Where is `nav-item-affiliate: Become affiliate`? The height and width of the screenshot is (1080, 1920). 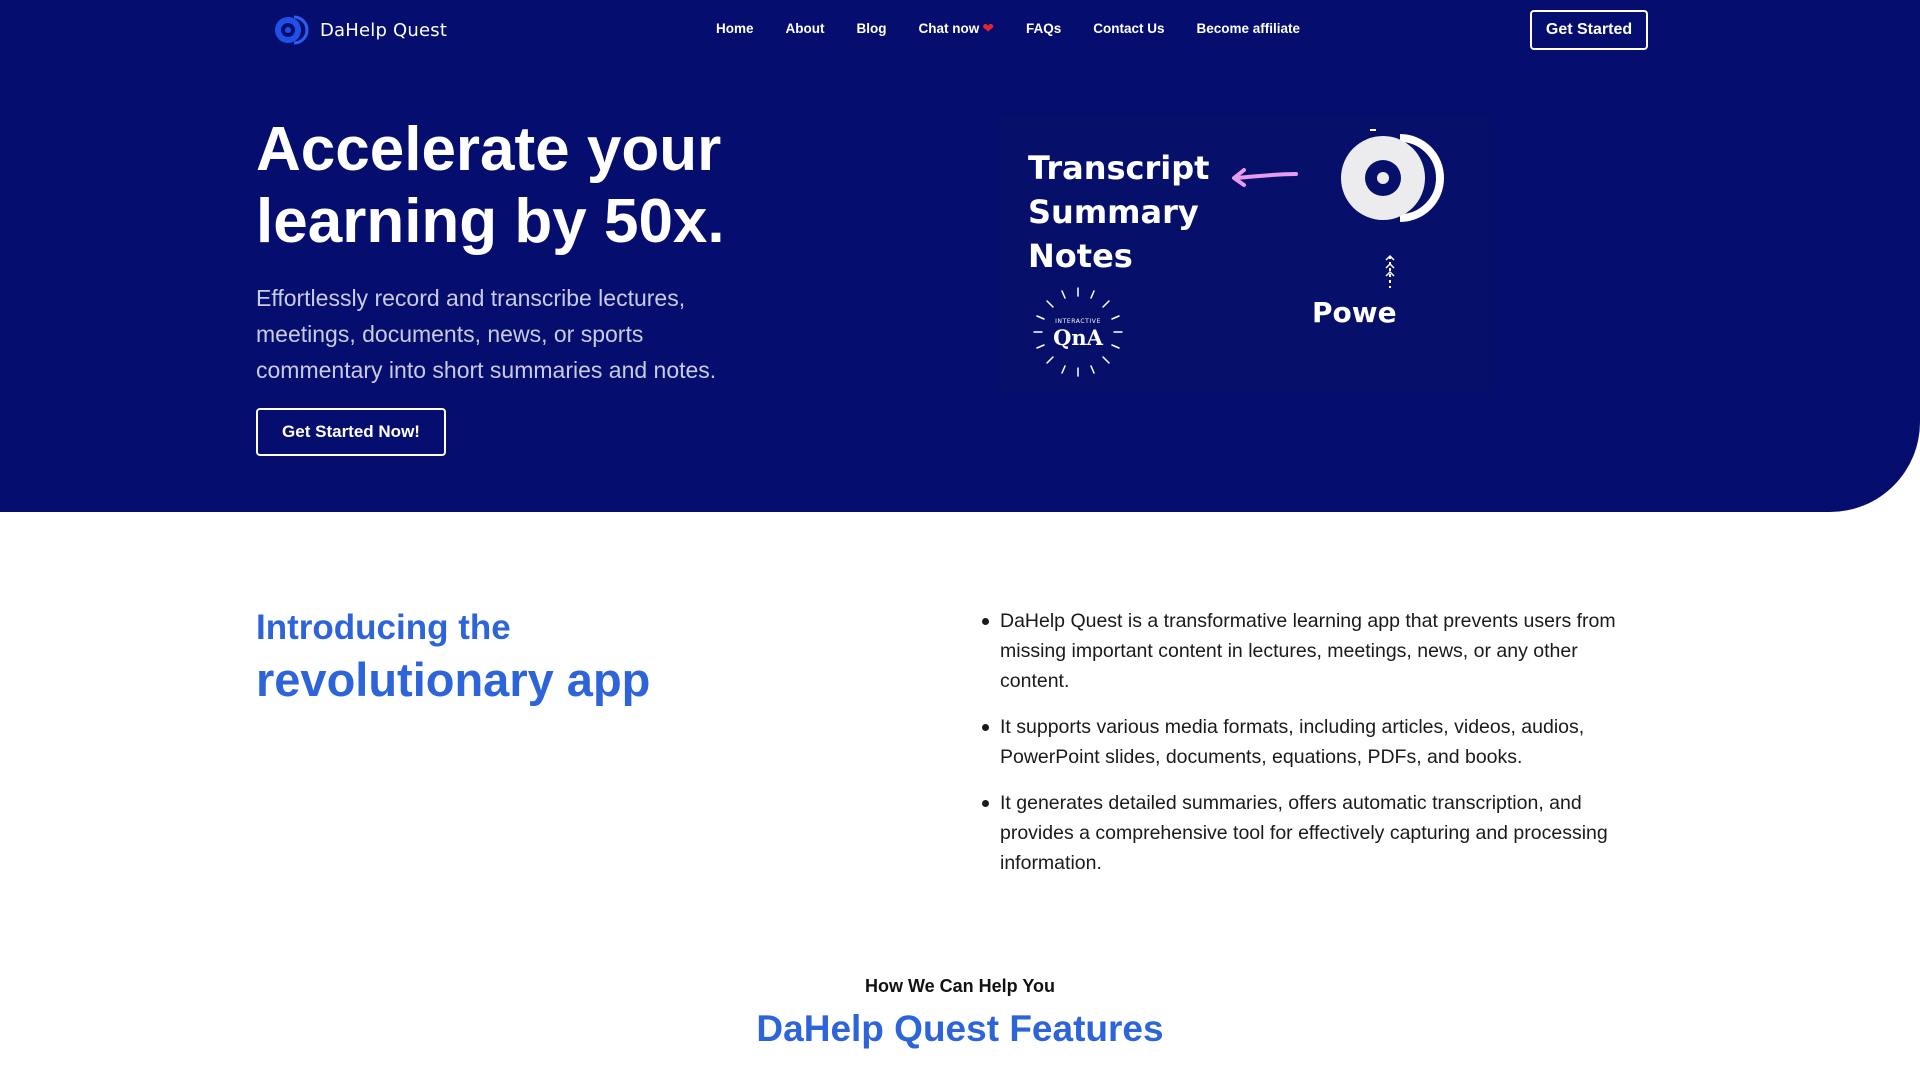
nav-item-affiliate: Become affiliate is located at coordinates (1249, 29).